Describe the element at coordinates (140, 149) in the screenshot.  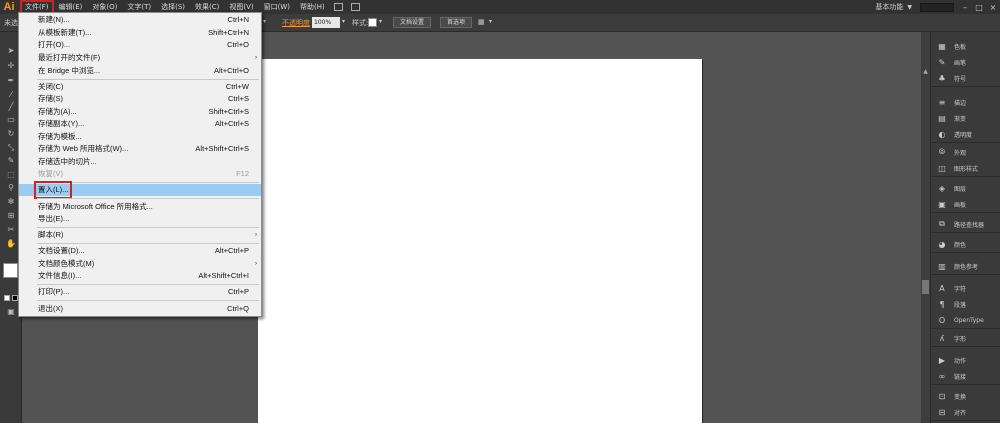
I see `menu-item-save-for-web: 存储为 Web 所用格式(W)... Alt+Shift+Ctrl+S` at that location.